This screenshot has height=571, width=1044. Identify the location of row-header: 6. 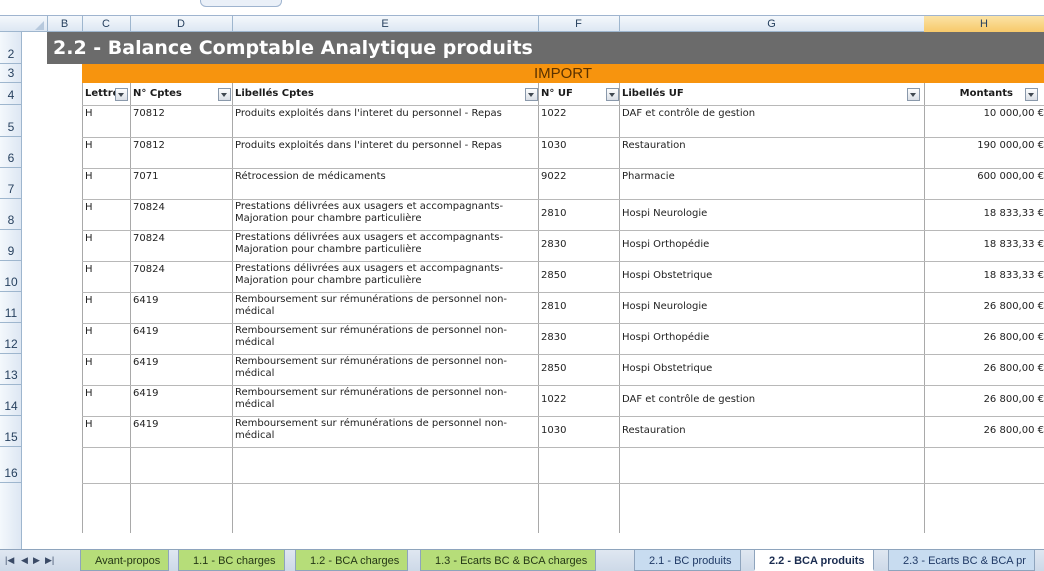
(11, 152).